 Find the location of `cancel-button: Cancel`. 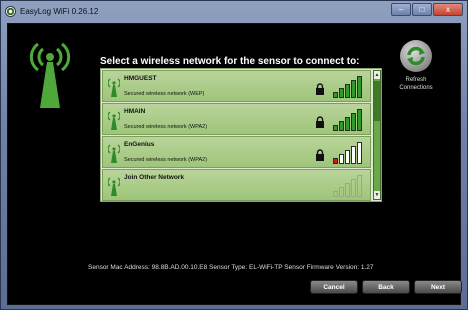

cancel-button: Cancel is located at coordinates (334, 287).